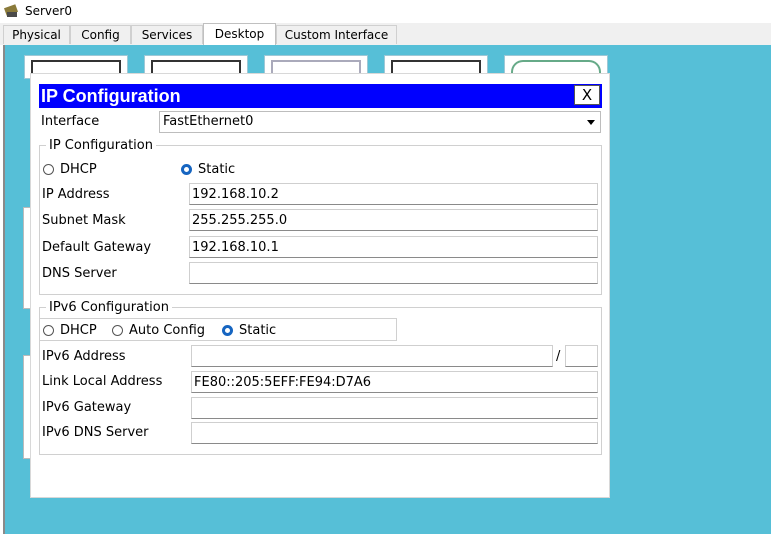 Image resolution: width=771 pixels, height=534 pixels. I want to click on ipv6-gateway-field, so click(394, 408).